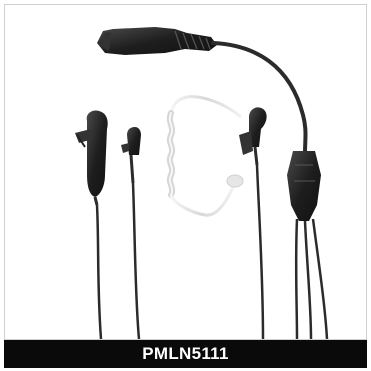  I want to click on acoustic-tube, so click(205, 156).